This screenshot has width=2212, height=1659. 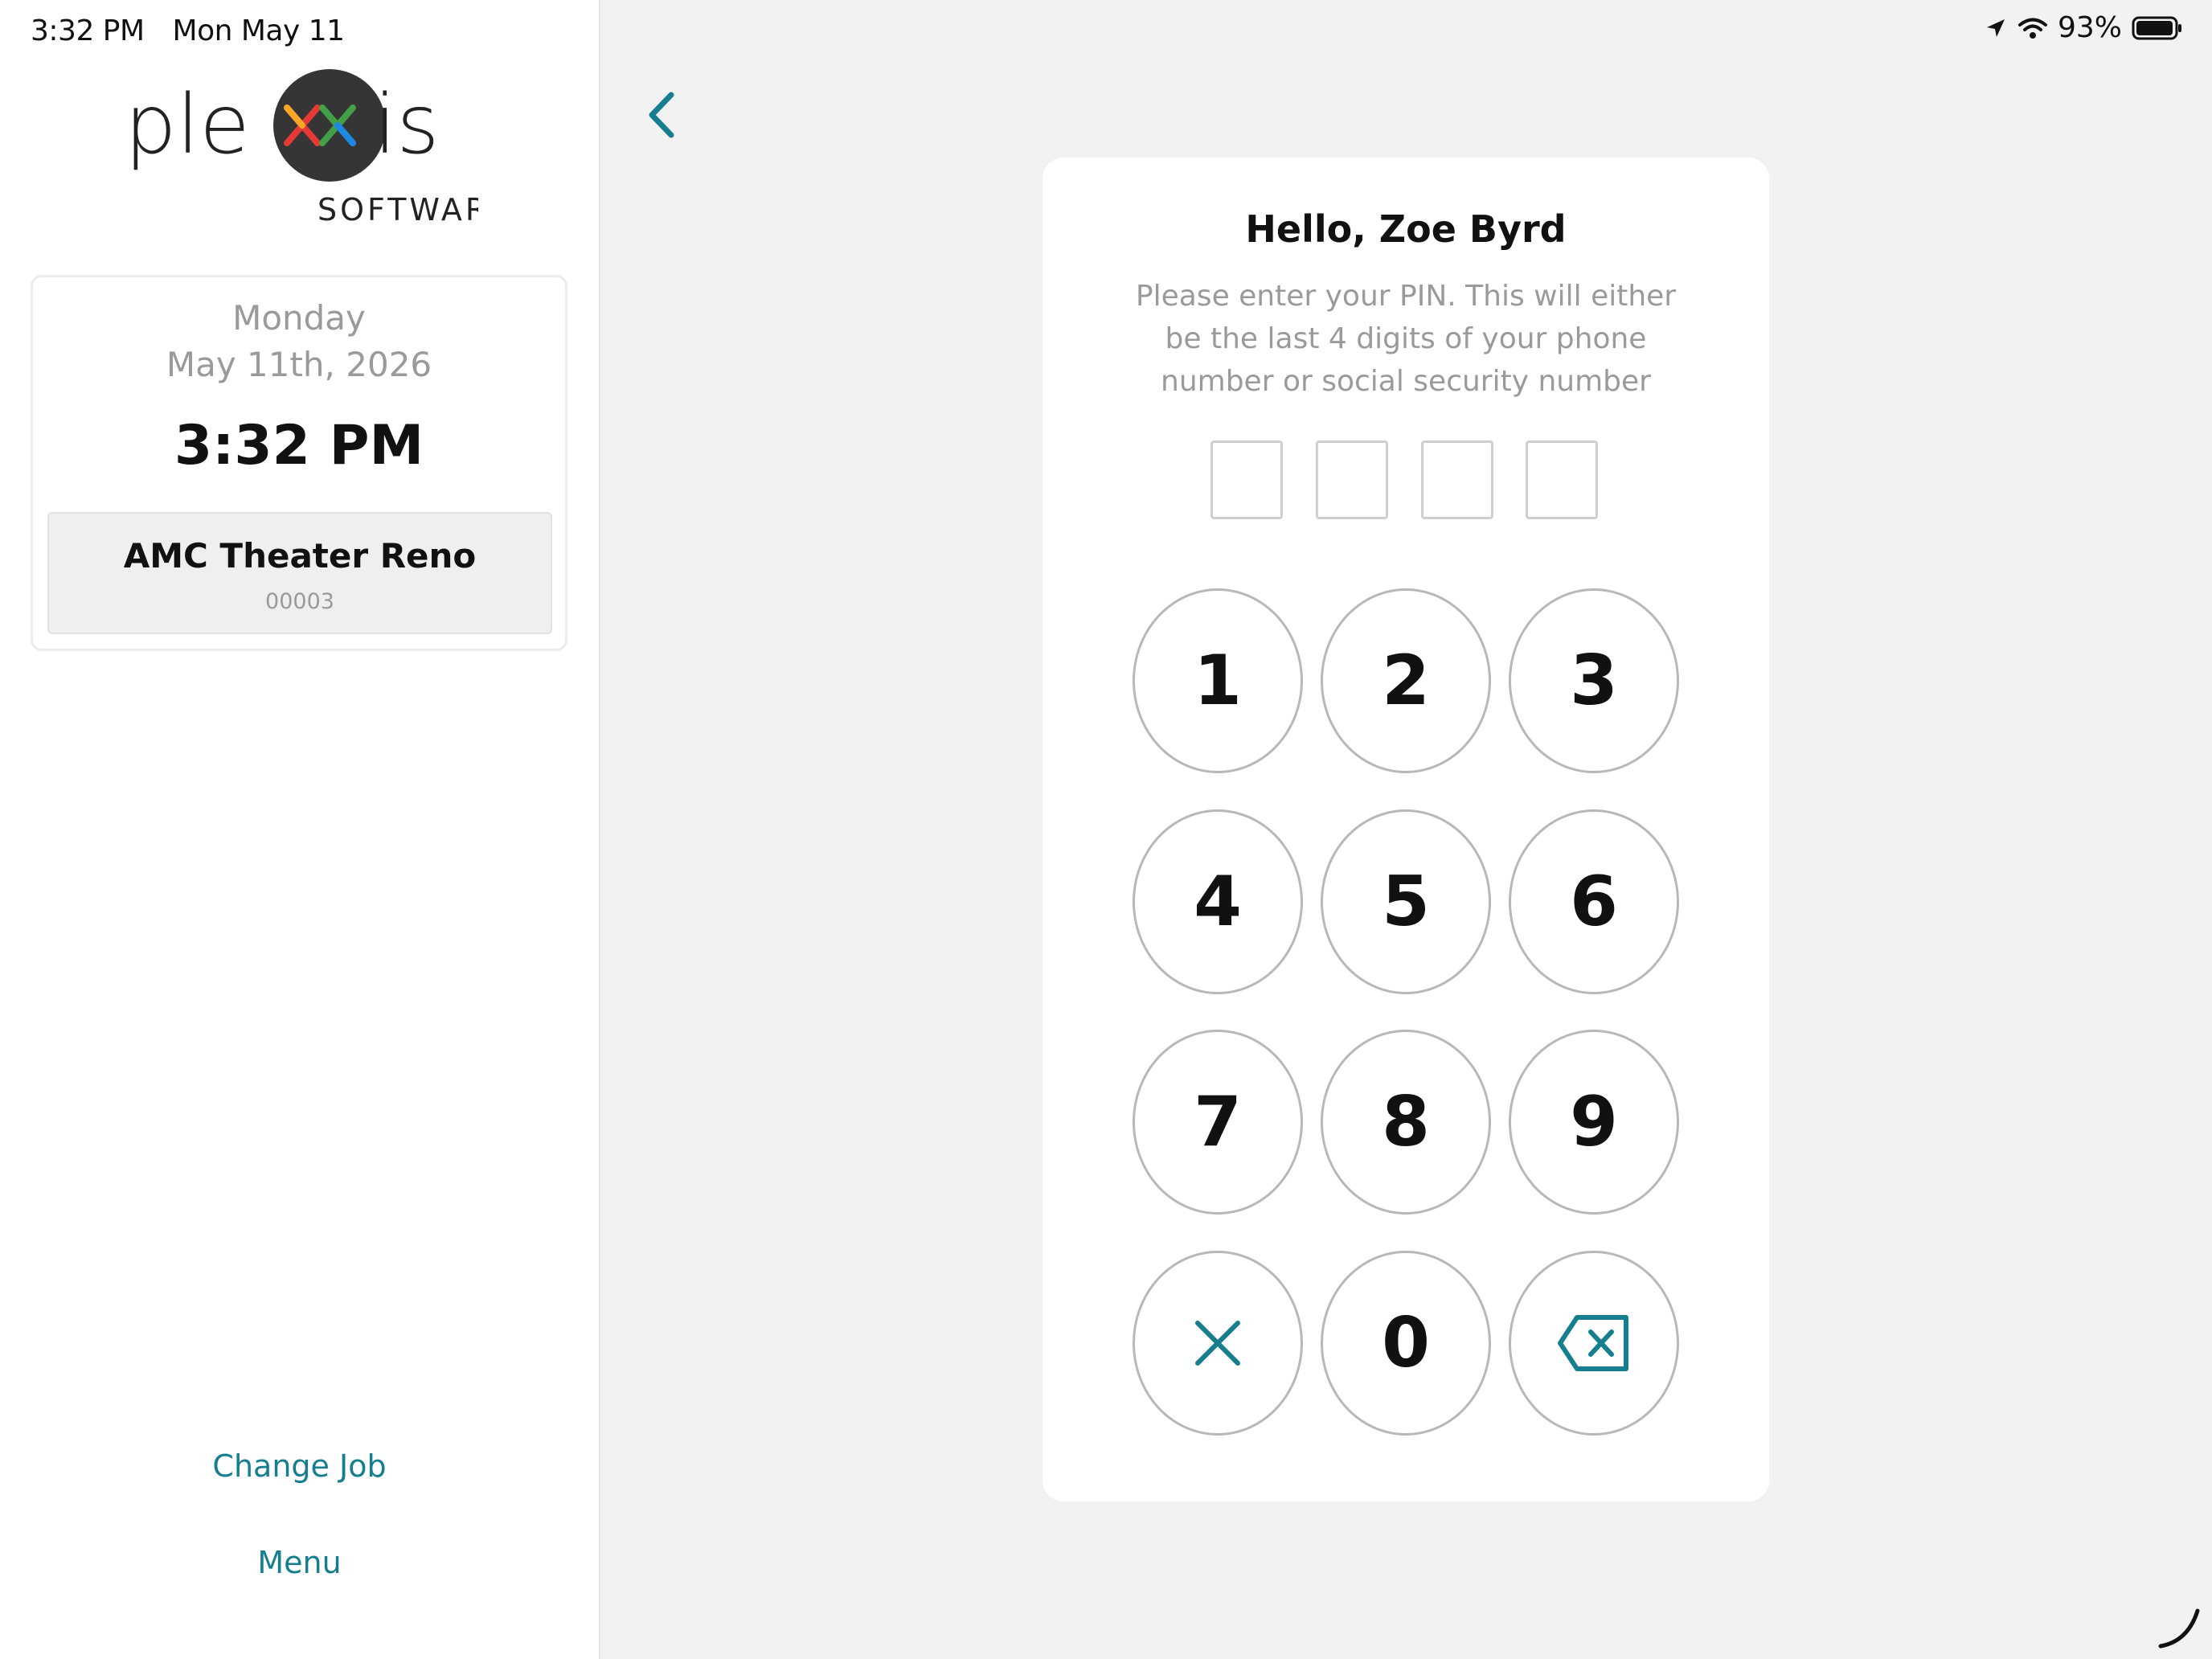 I want to click on status-bar: 3:32 PM Mon May 11 93%, so click(x=1106, y=32).